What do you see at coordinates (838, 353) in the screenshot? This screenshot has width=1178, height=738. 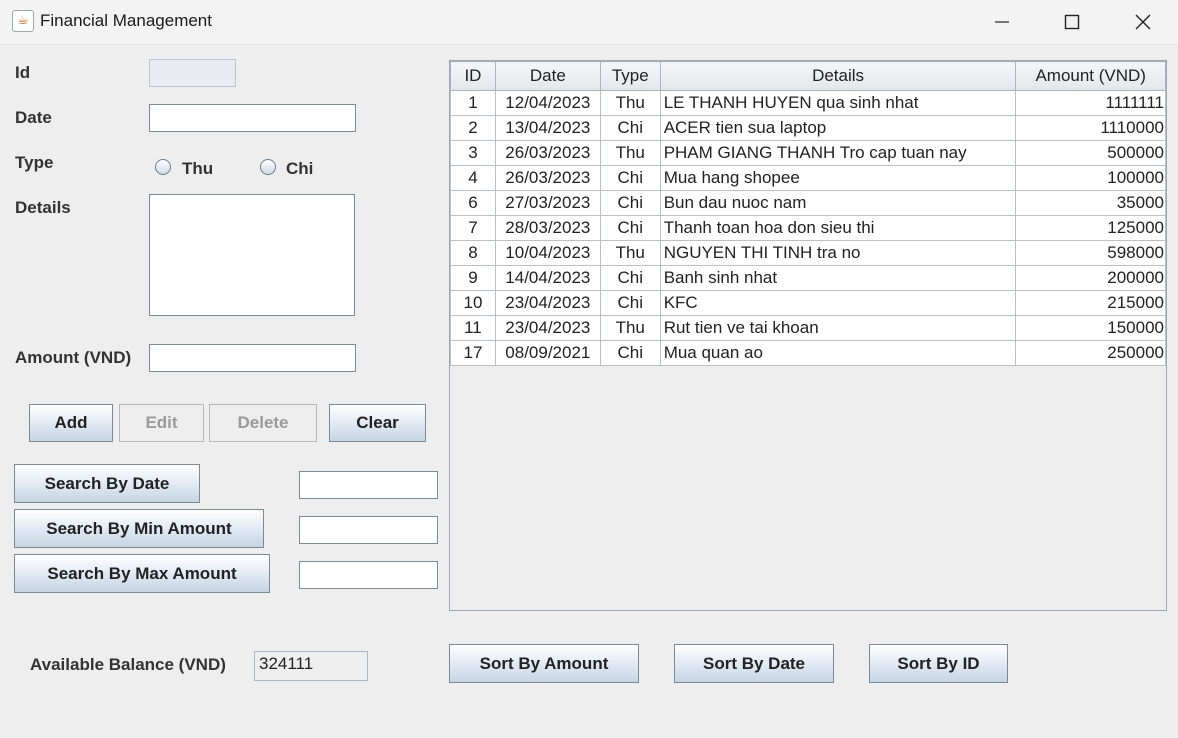 I see `cell-details: Mua quan ao` at bounding box center [838, 353].